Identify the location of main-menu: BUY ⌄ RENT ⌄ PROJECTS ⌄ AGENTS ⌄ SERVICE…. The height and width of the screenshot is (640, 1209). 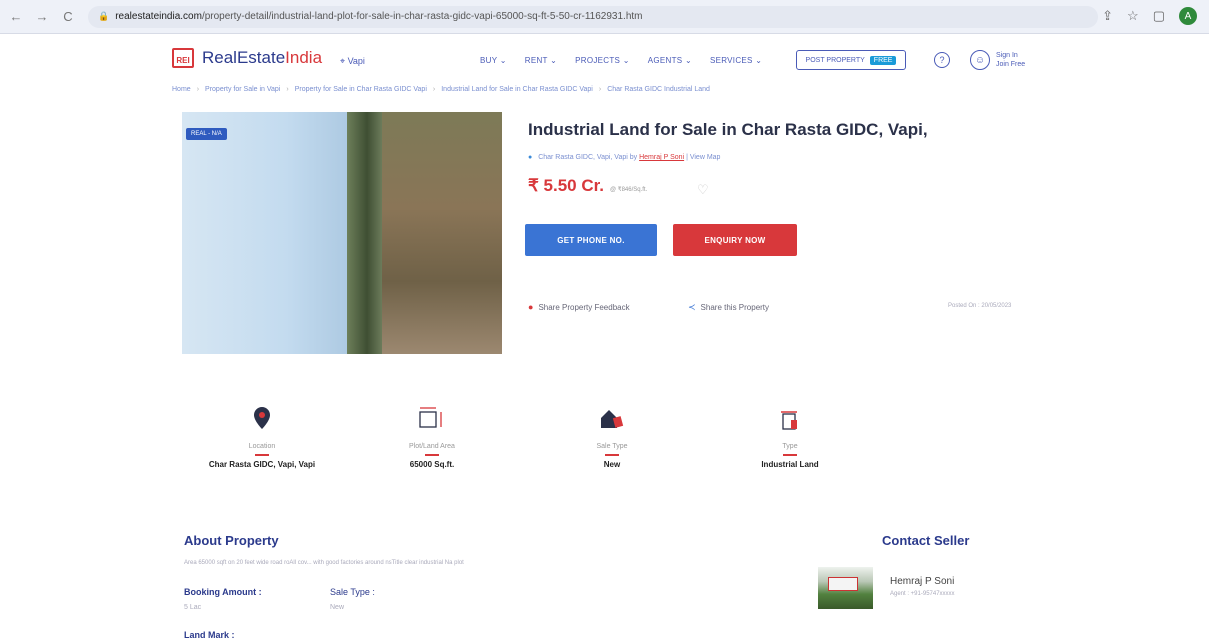
(621, 60).